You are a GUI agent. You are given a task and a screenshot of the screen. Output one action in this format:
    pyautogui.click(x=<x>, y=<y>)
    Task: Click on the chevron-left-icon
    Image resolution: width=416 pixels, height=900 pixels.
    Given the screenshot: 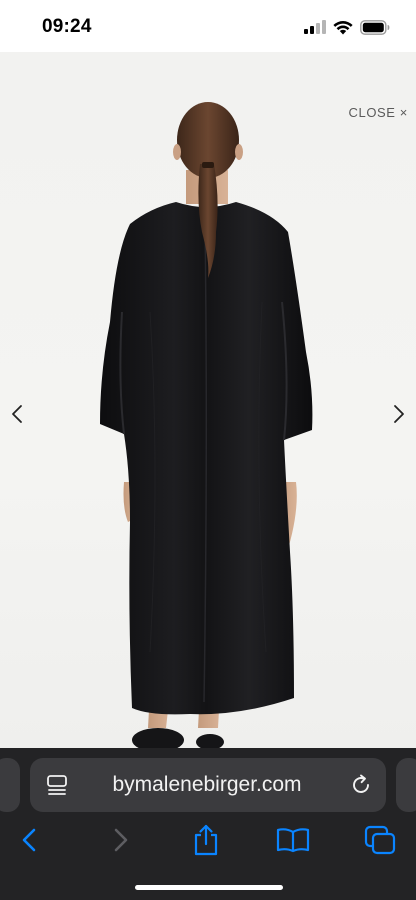 What is the action you would take?
    pyautogui.click(x=18, y=414)
    